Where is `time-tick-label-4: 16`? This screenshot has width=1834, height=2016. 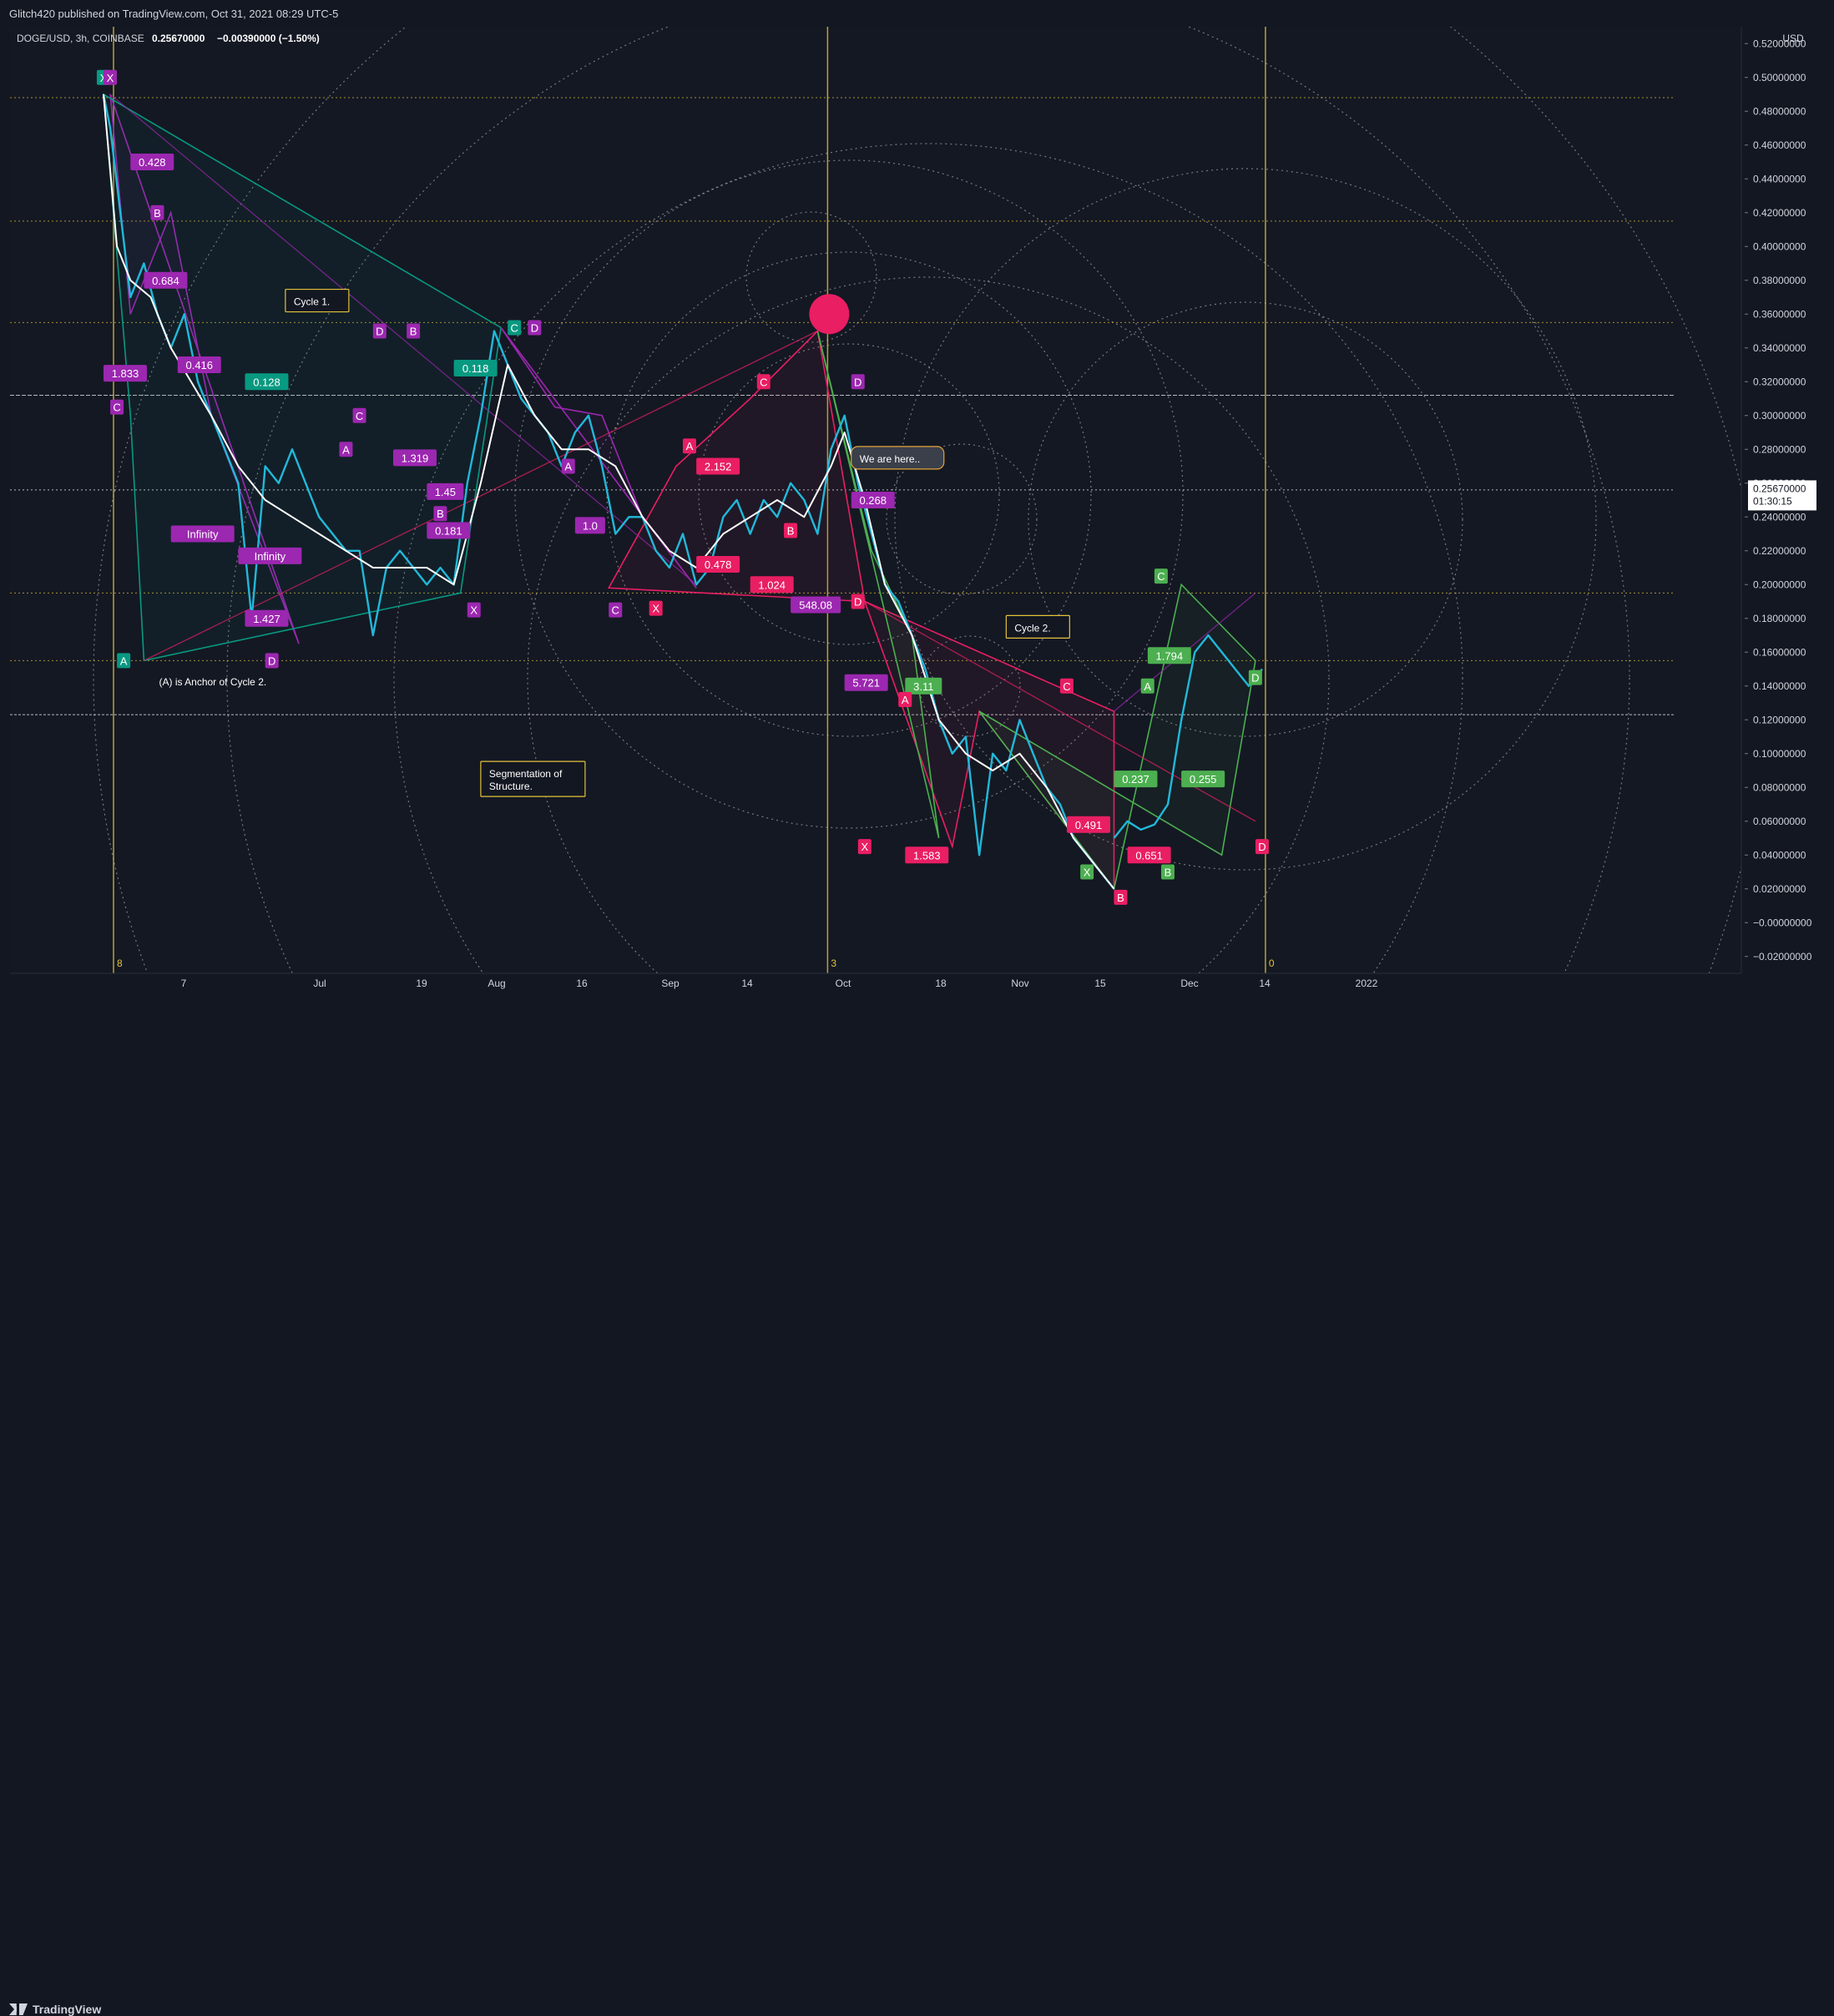 time-tick-label-4: 16 is located at coordinates (582, 983).